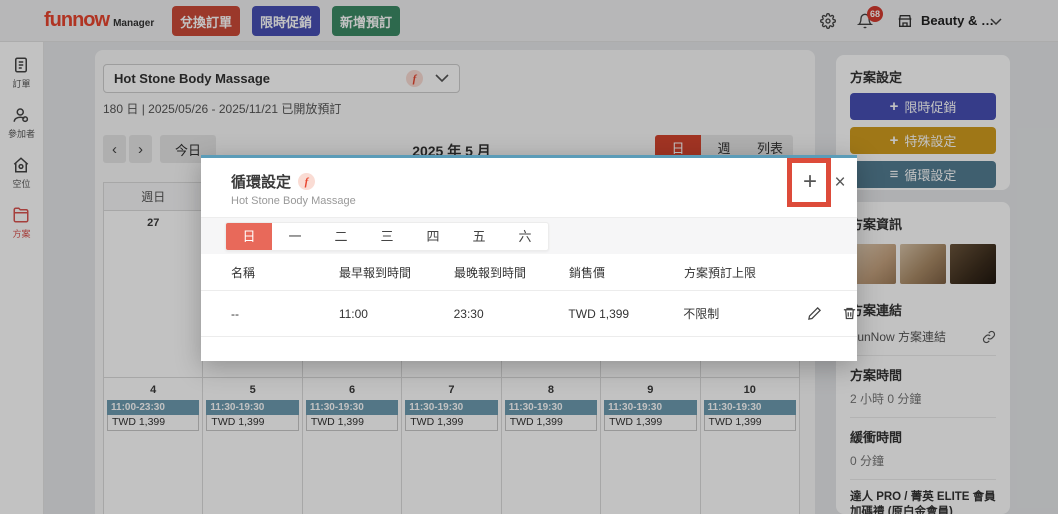 The height and width of the screenshot is (514, 1058). What do you see at coordinates (529, 188) in the screenshot?
I see `modal-header: 循環設定 f Hot Stone Body Massage + ×` at bounding box center [529, 188].